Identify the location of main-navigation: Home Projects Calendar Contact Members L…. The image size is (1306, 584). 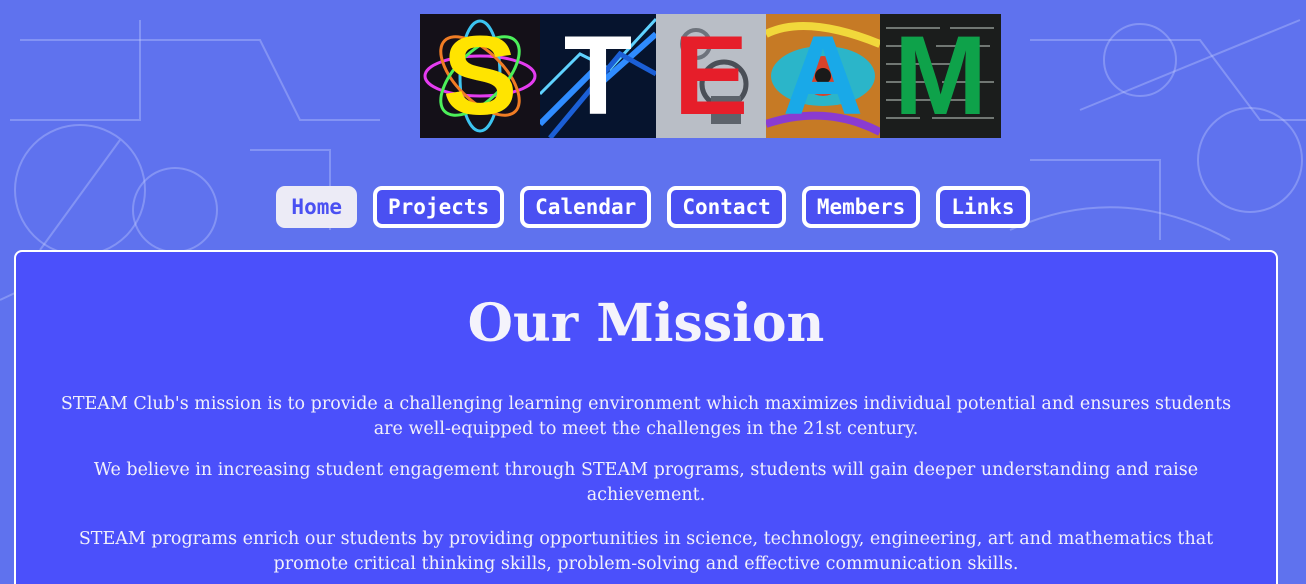
(653, 207).